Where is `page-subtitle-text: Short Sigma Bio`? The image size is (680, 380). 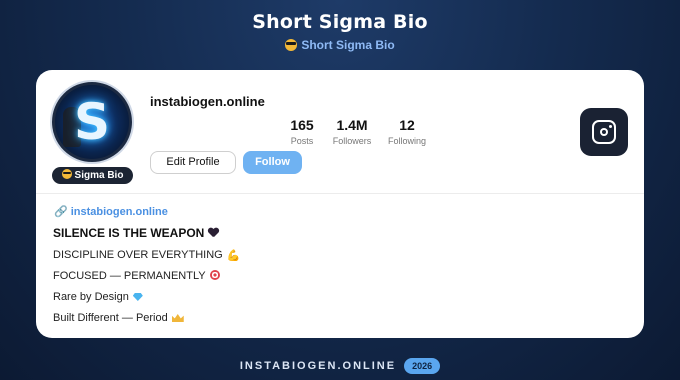 page-subtitle-text: Short Sigma Bio is located at coordinates (348, 45).